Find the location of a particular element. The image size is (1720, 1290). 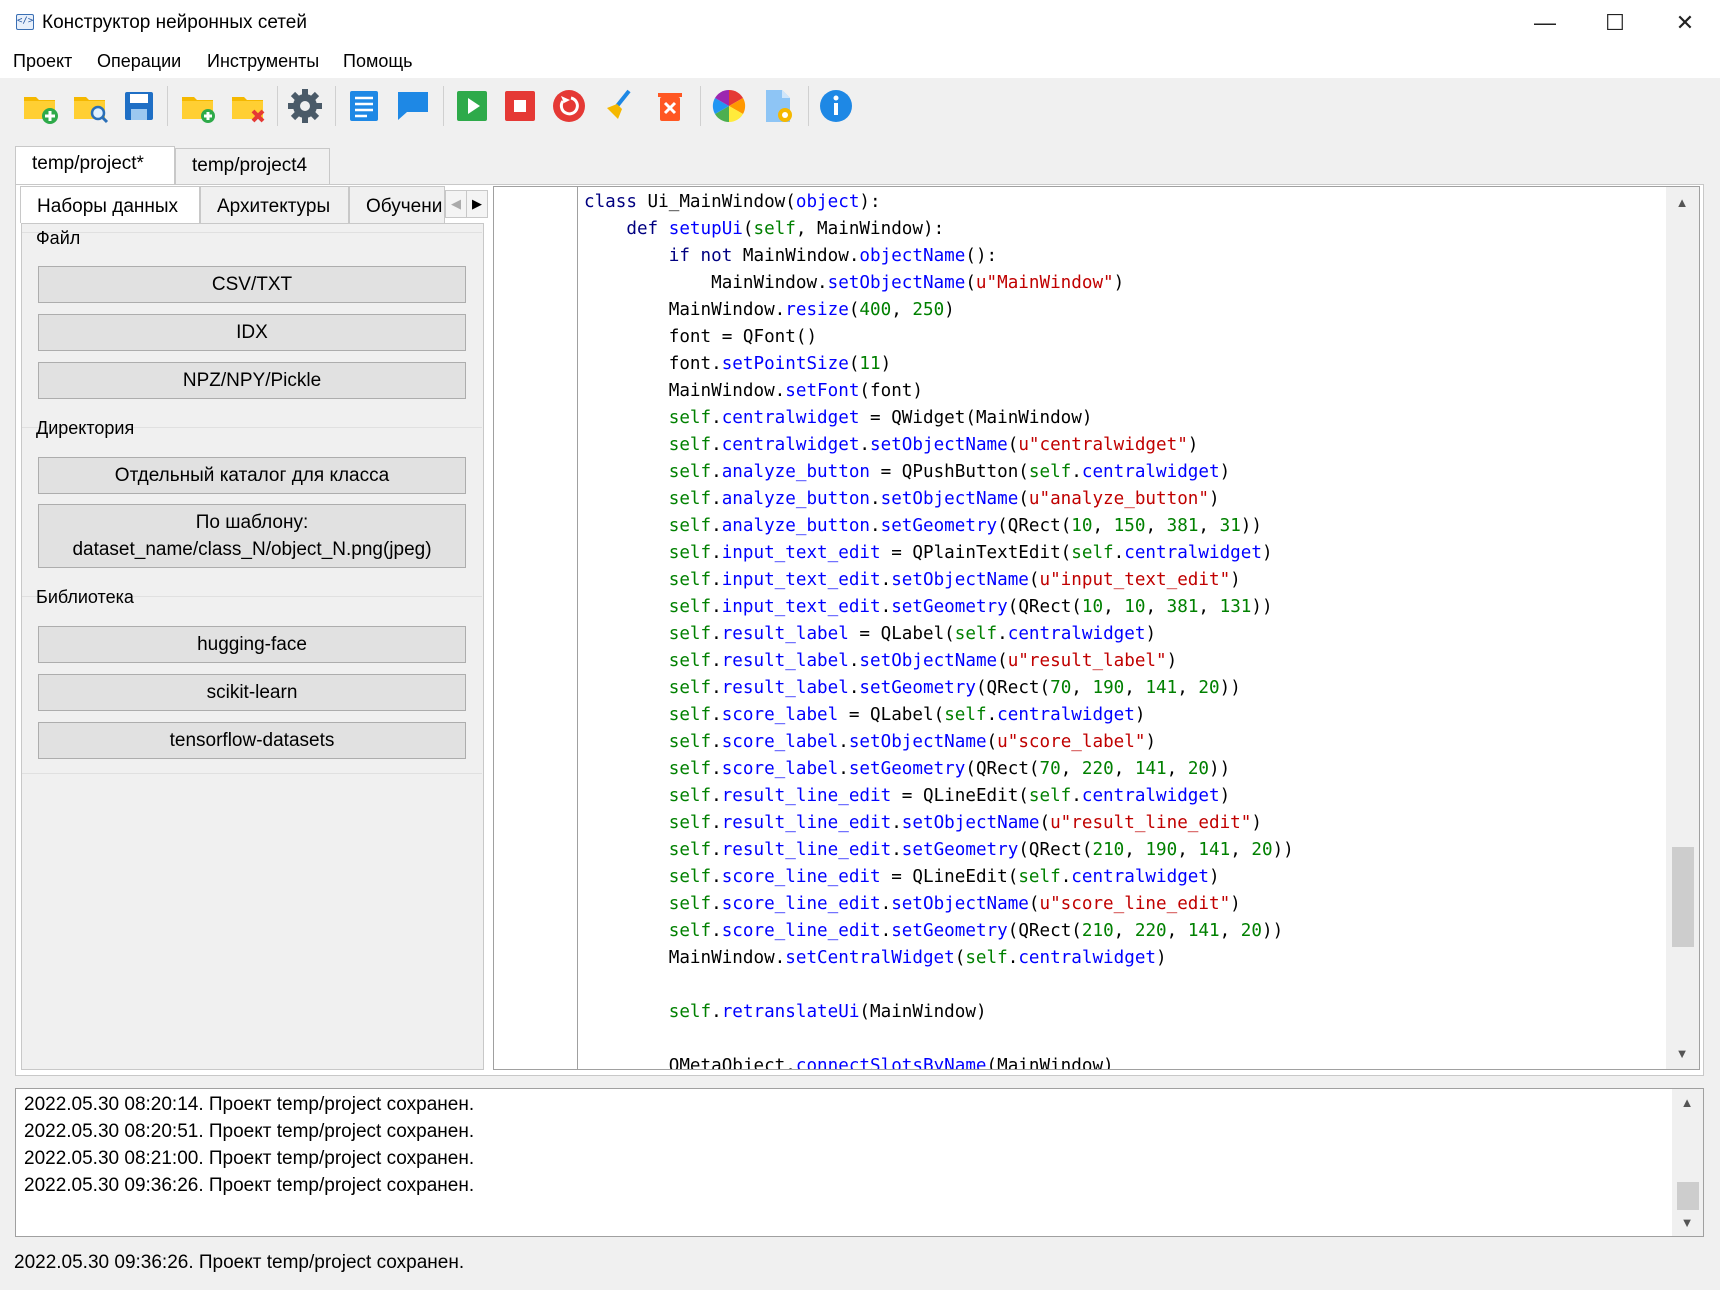

editor-scrollbar: ▲ ▼ is located at coordinates (1682, 628).